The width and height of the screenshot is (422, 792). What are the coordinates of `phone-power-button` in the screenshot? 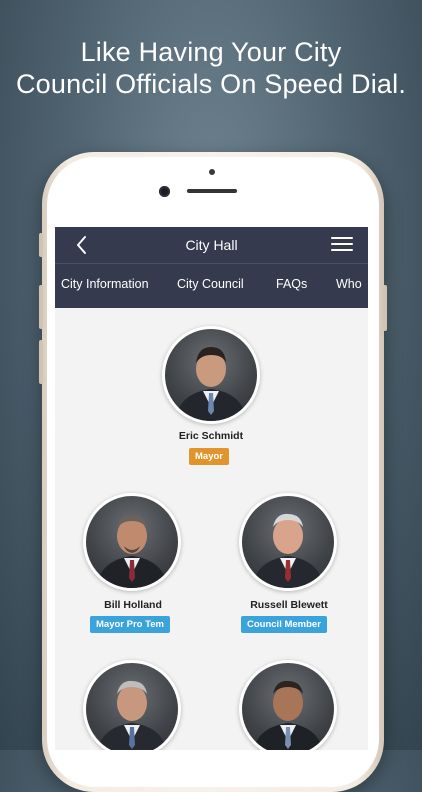 It's located at (385, 308).